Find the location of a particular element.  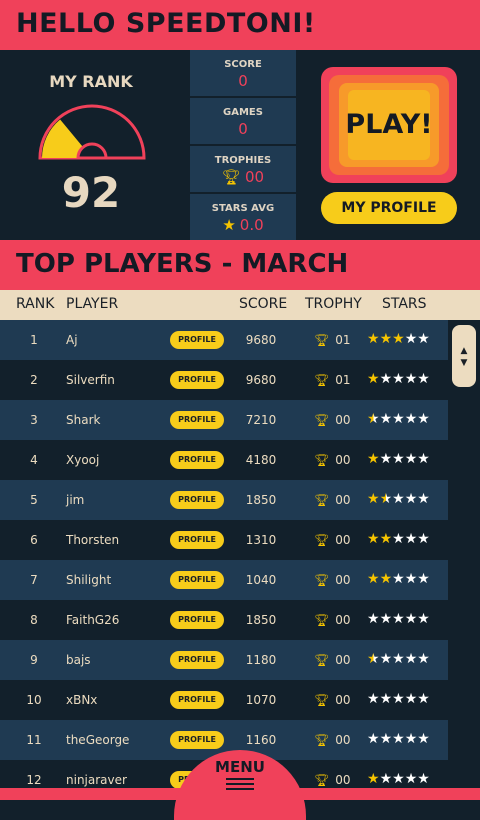

row-player-name: Aj is located at coordinates (72, 340).